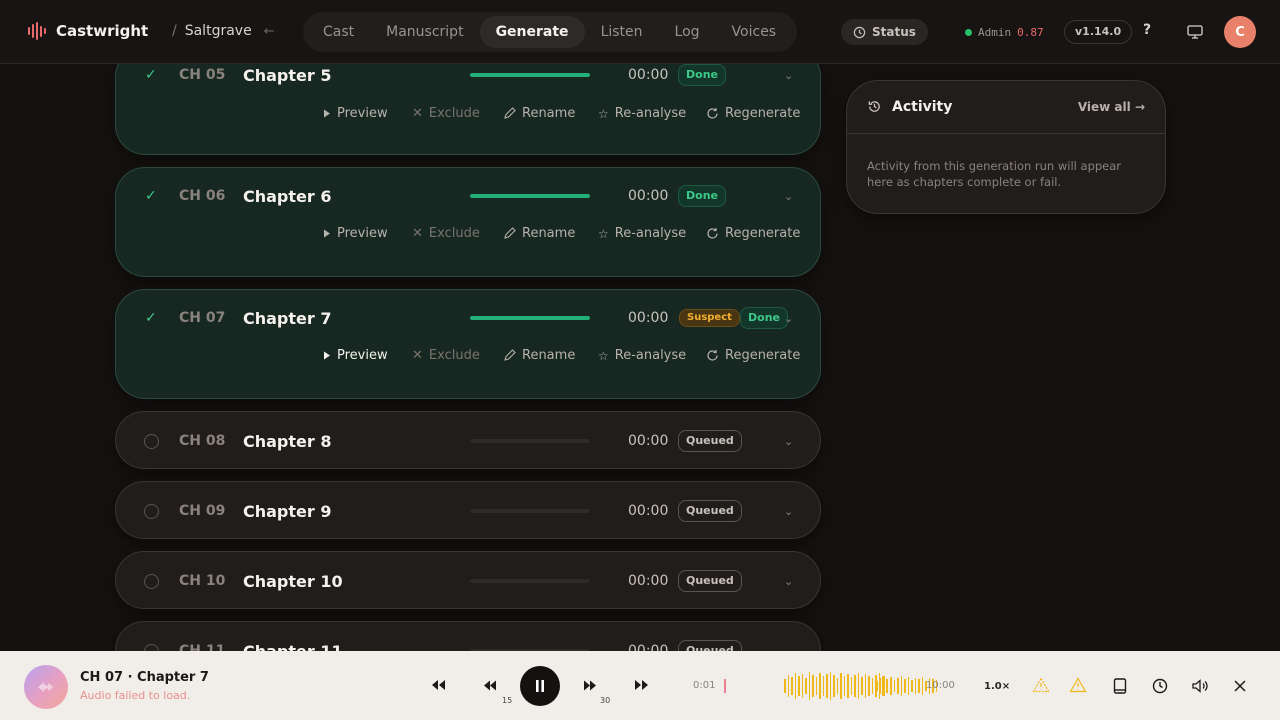 This screenshot has width=1280, height=720. What do you see at coordinates (725, 686) in the screenshot?
I see `playhead` at bounding box center [725, 686].